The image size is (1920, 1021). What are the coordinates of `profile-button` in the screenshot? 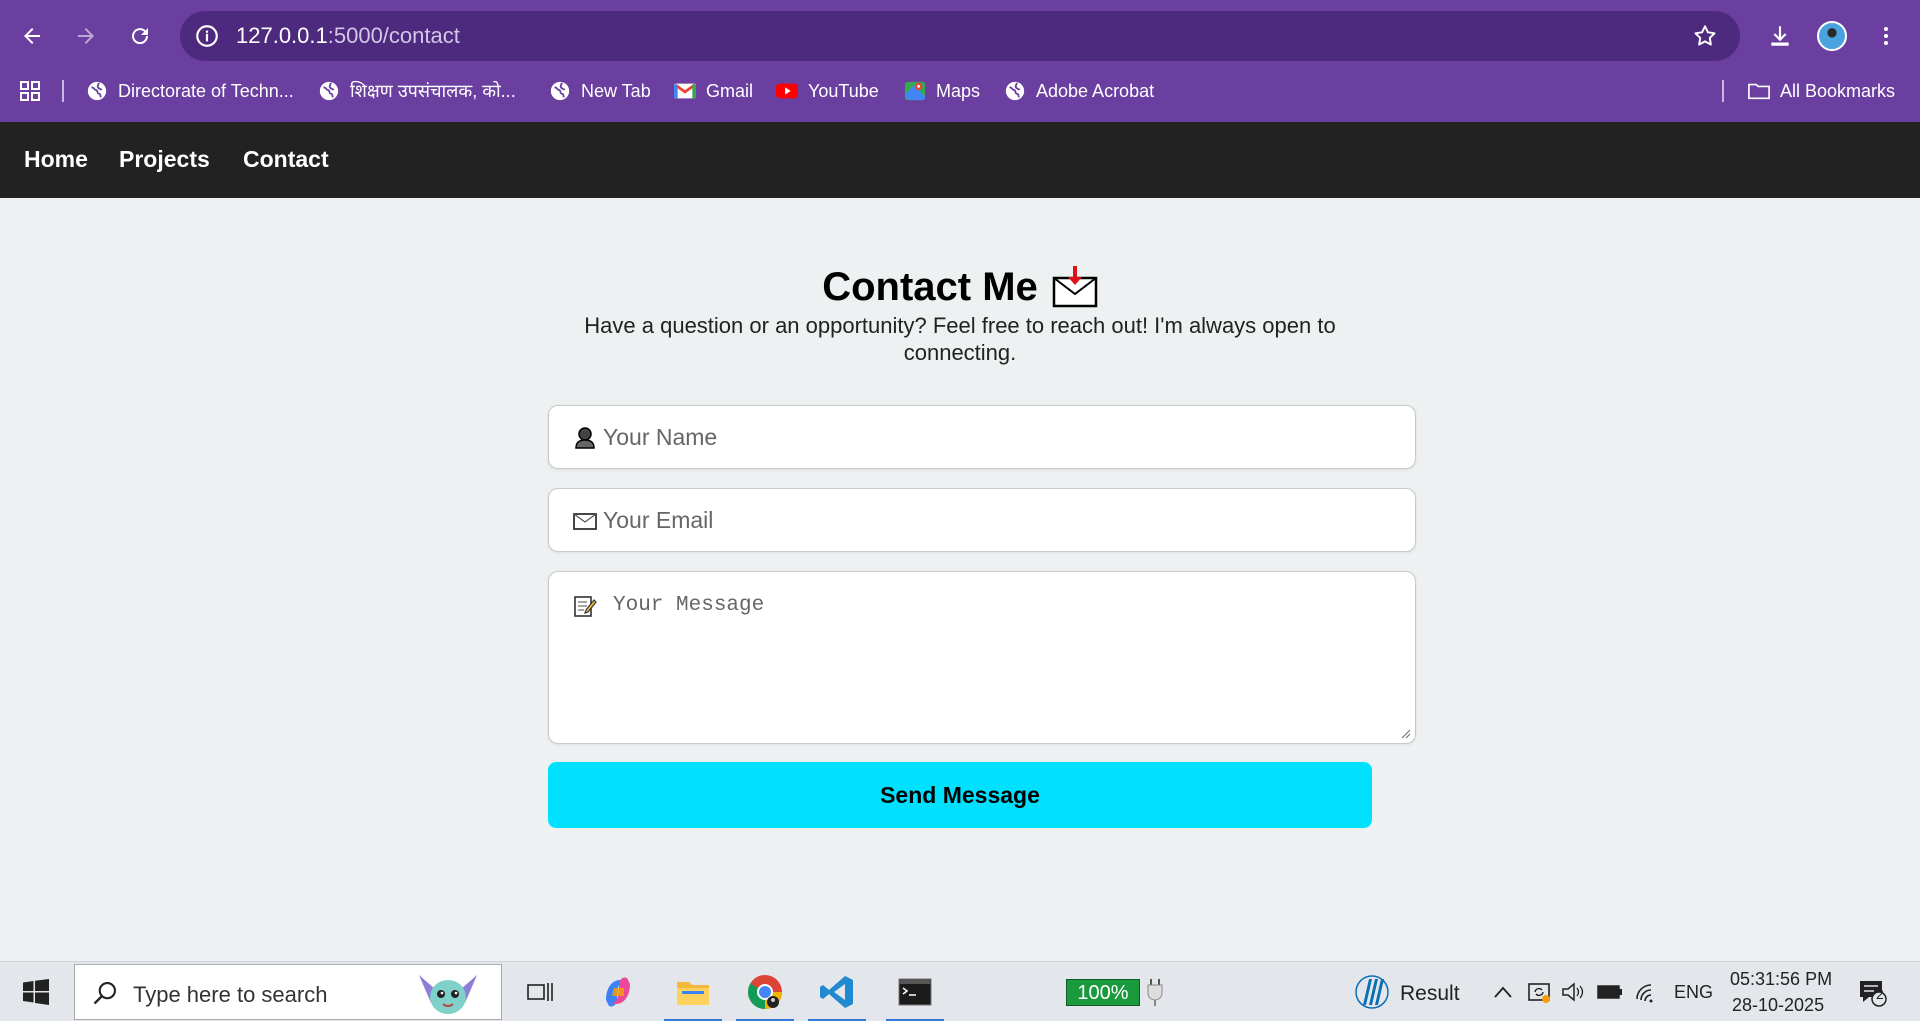 It's located at (1832, 36).